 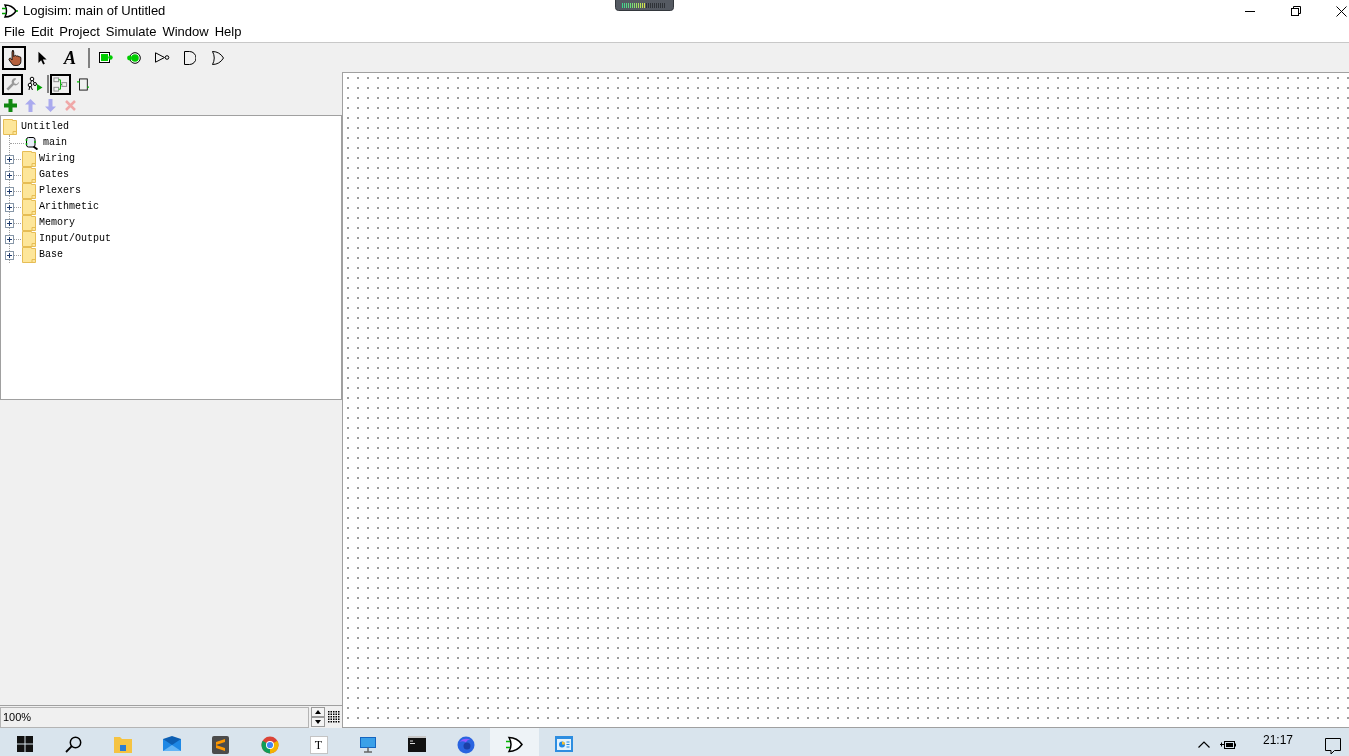 What do you see at coordinates (55, 143) in the screenshot?
I see `tree-item: main` at bounding box center [55, 143].